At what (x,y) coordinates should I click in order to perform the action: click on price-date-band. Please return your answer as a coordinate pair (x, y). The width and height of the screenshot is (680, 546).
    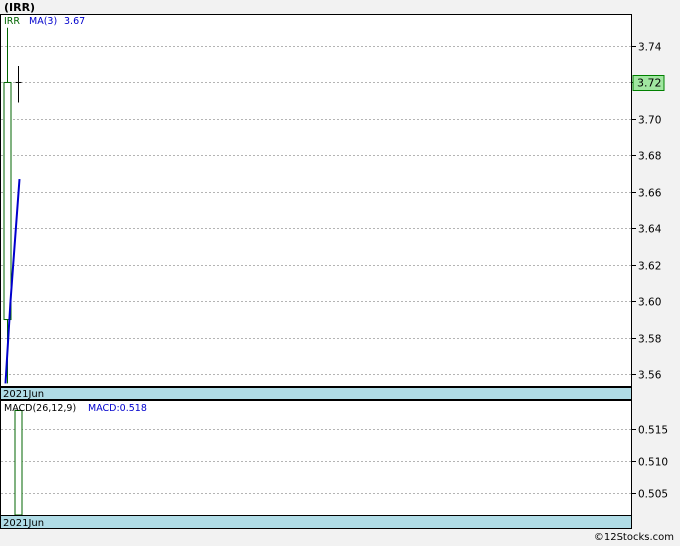
    Looking at the image, I should click on (316, 393).